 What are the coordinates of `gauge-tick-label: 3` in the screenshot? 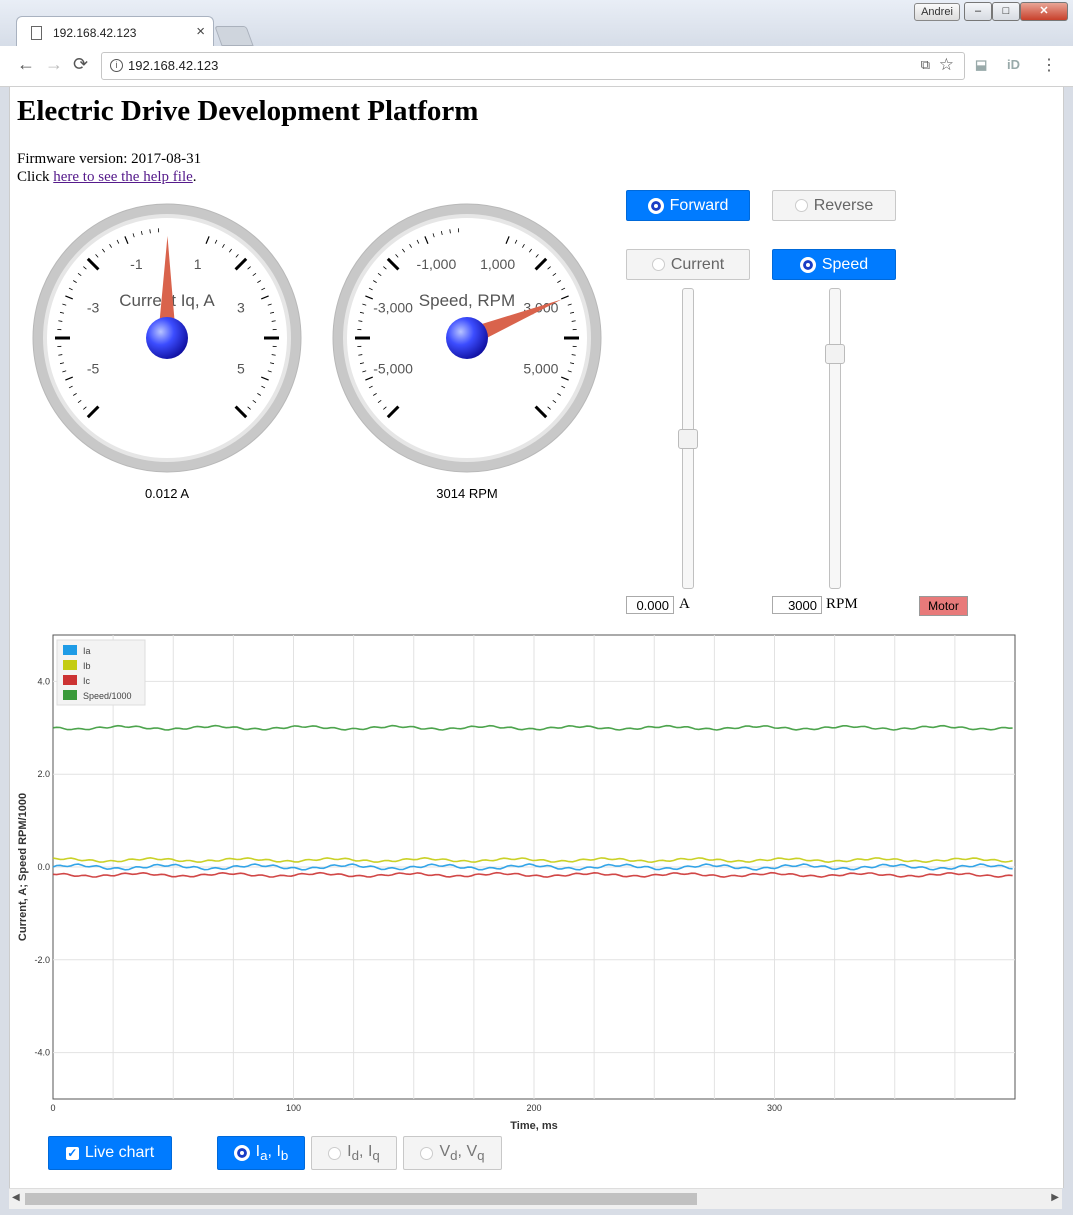 It's located at (241, 307).